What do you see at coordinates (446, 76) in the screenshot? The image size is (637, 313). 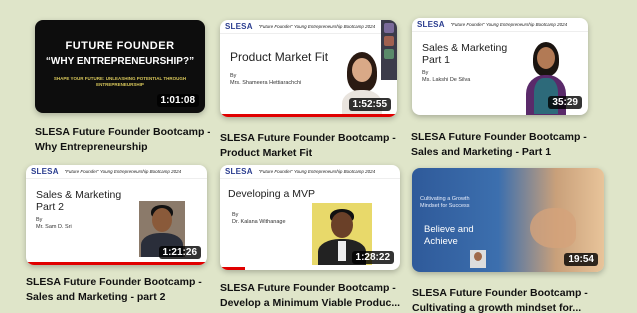 I see `slide-by: By Ms. Lakshi De Silva` at bounding box center [446, 76].